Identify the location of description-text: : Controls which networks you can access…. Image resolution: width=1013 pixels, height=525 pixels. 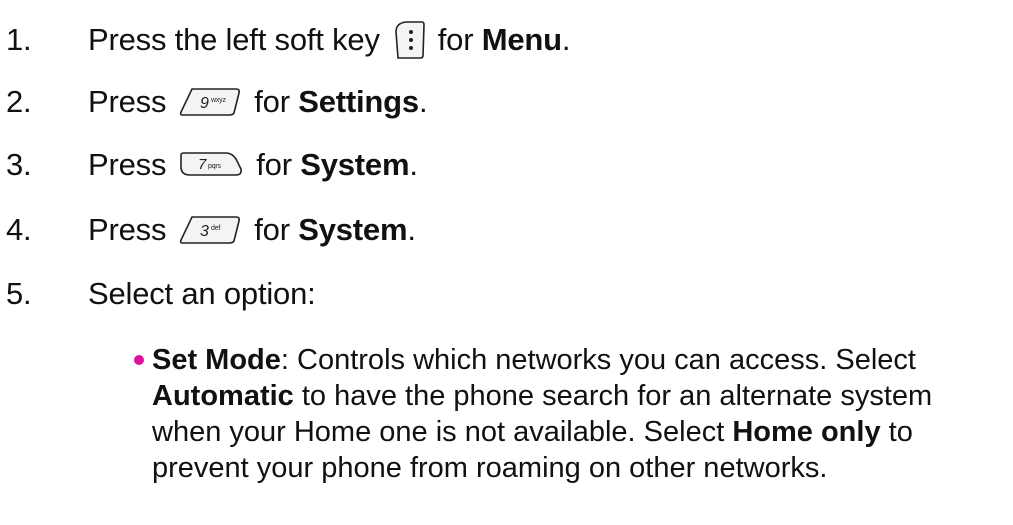
(598, 360).